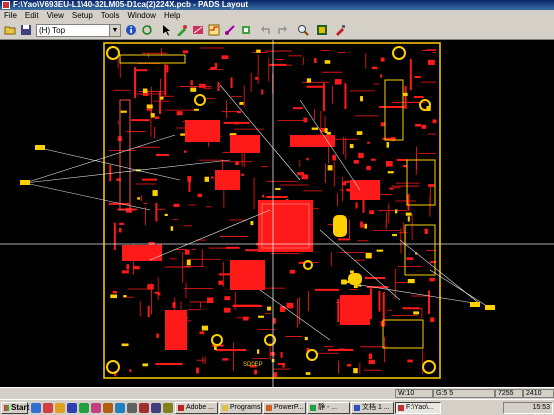 Image resolution: width=554 pixels, height=415 pixels. Describe the element at coordinates (36, 408) in the screenshot. I see `ie-icon` at that location.